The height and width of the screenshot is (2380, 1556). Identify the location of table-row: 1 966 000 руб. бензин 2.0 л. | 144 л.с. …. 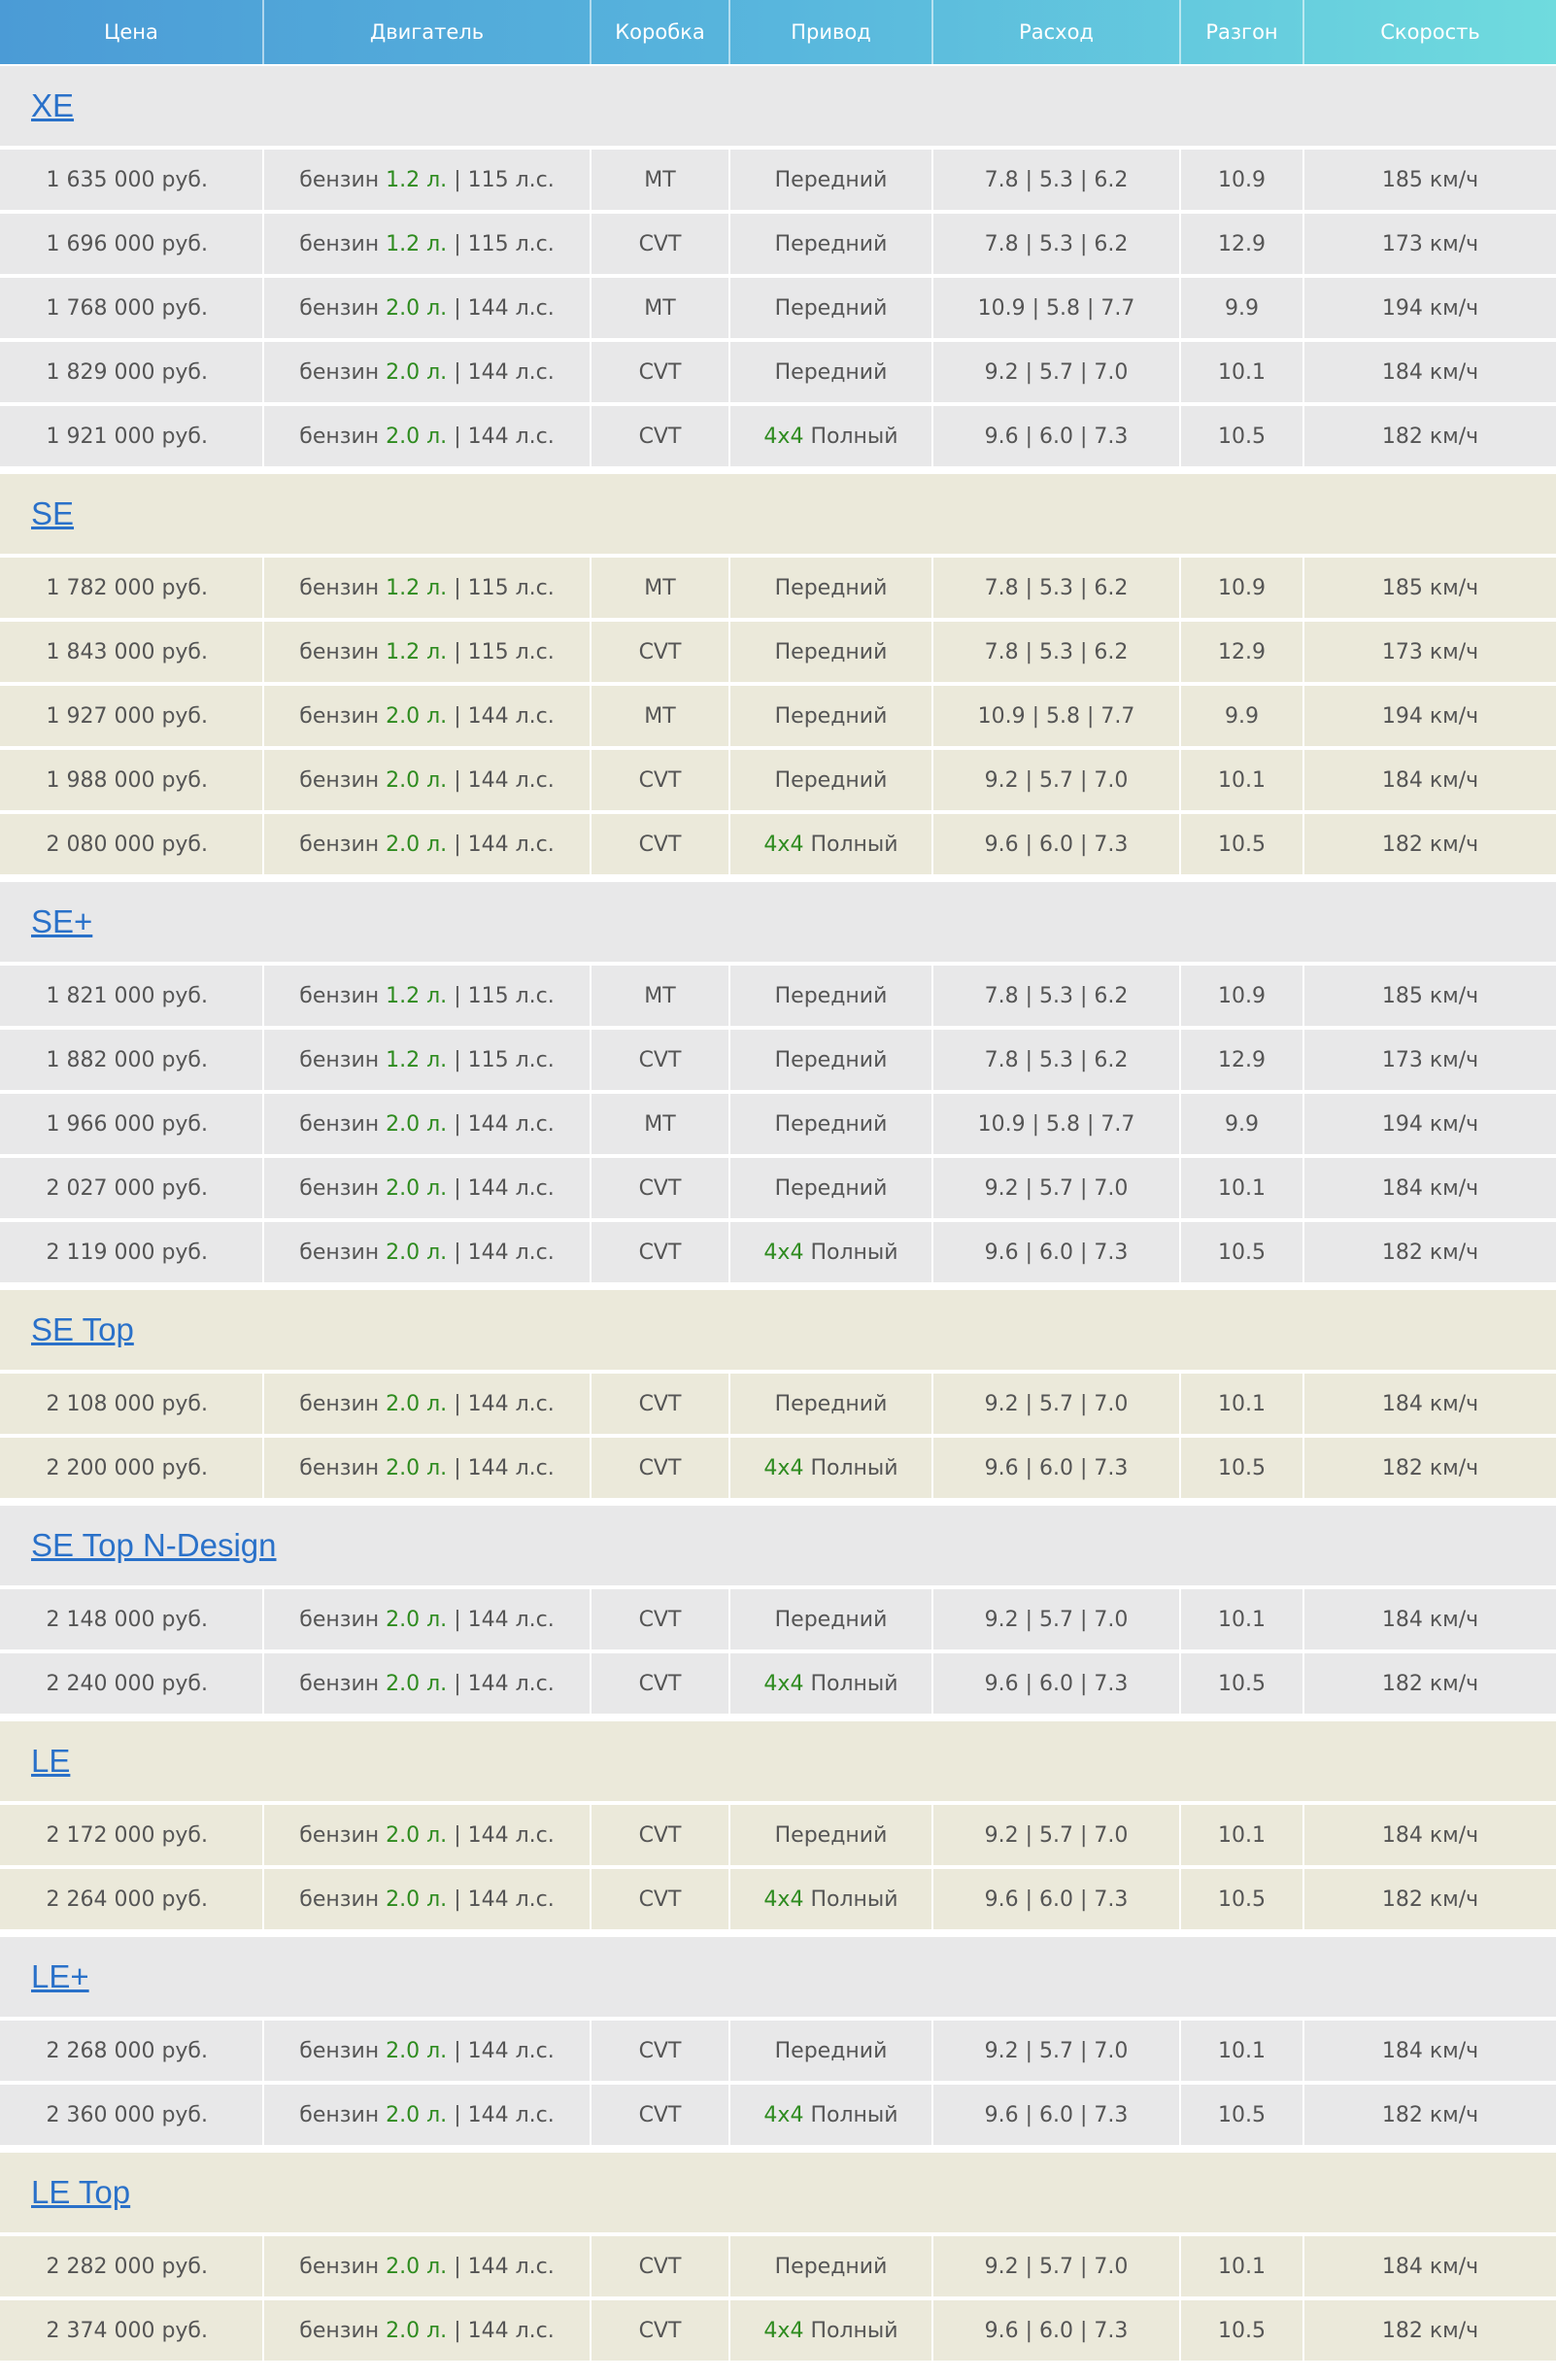
(778, 1125).